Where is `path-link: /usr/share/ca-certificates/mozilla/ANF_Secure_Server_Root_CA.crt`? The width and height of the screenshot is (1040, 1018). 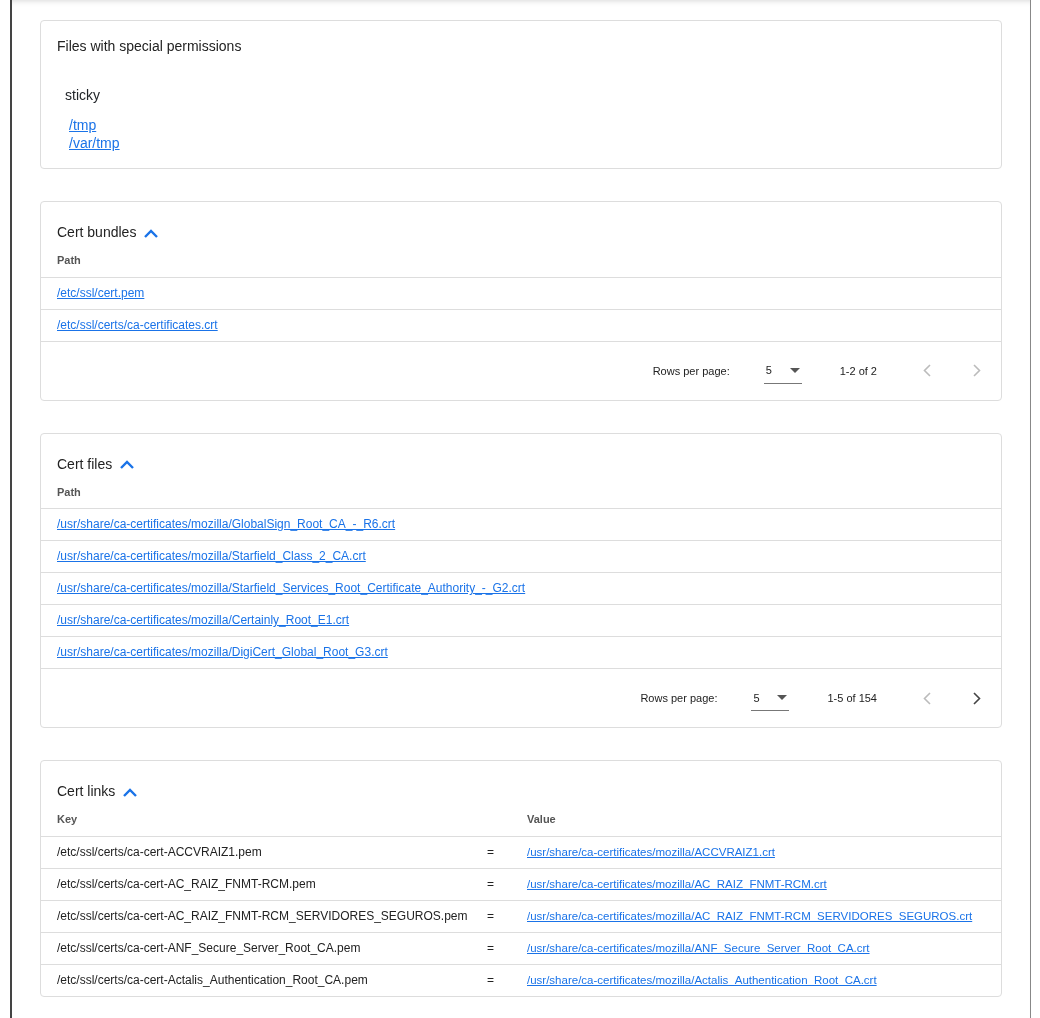
path-link: /usr/share/ca-certificates/mozilla/ANF_Secure_Server_Root_CA.crt is located at coordinates (698, 948).